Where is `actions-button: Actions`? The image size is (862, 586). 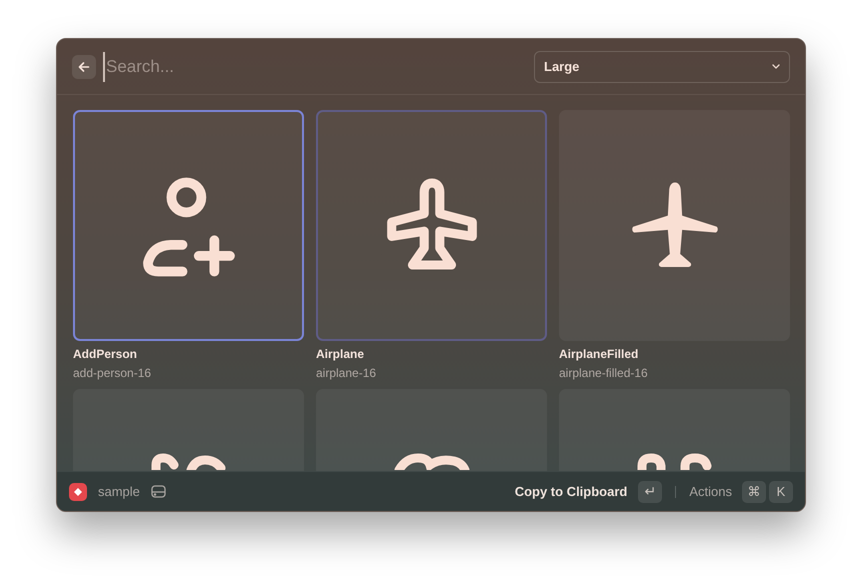 actions-button: Actions is located at coordinates (710, 492).